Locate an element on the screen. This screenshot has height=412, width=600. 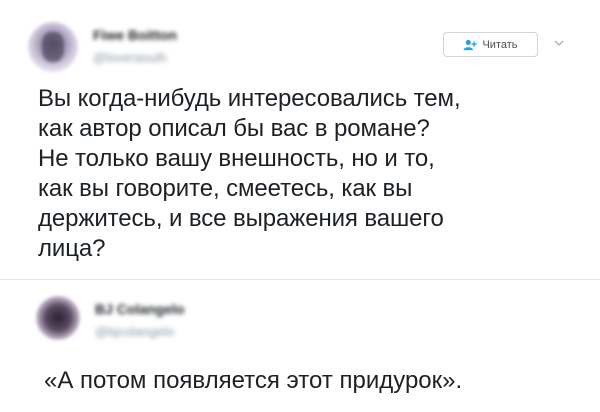
avatar-figure is located at coordinates (53, 47).